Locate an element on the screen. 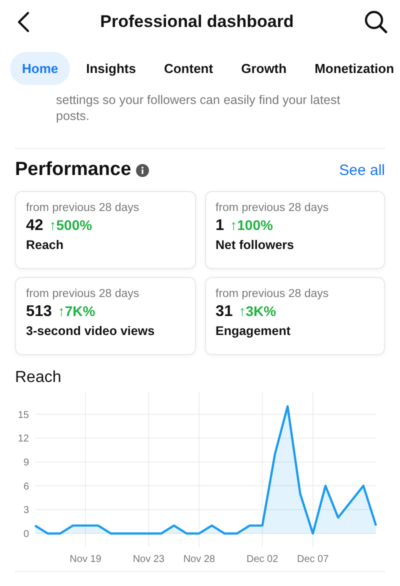  y-axis-label: 6 is located at coordinates (26, 486).